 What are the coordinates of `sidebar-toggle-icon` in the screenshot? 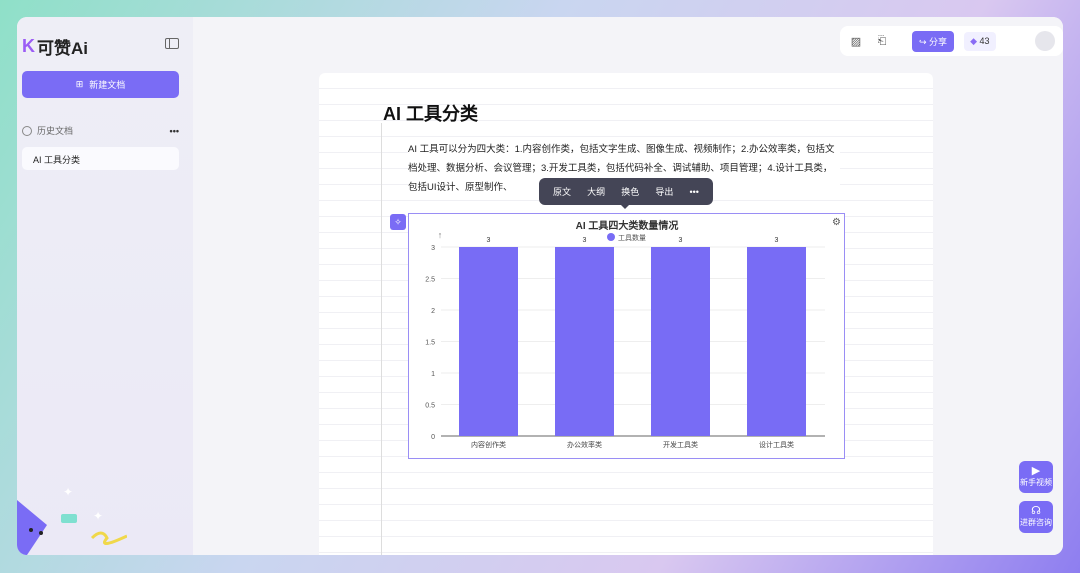 It's located at (172, 43).